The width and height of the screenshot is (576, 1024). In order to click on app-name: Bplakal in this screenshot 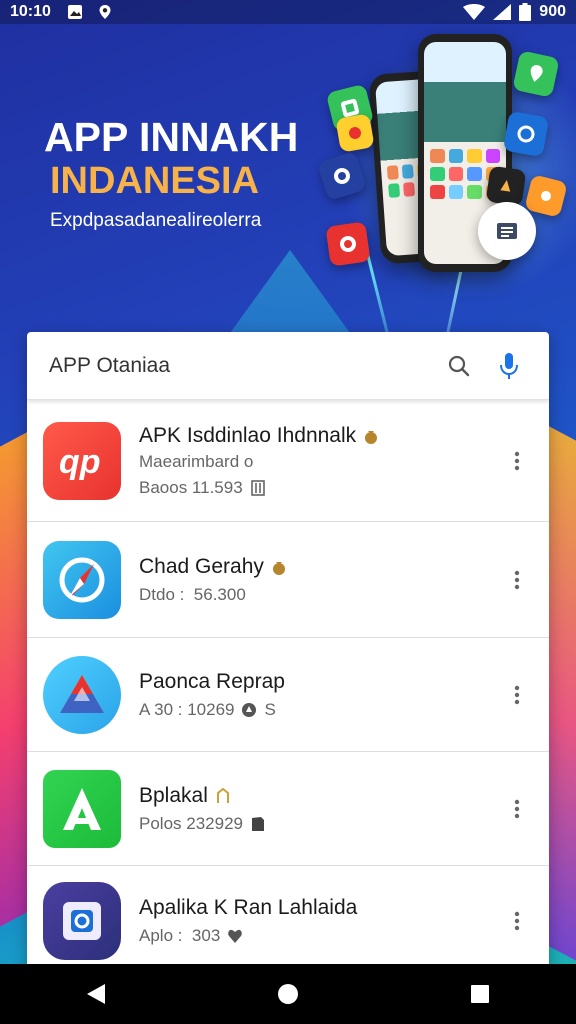, I will do `click(173, 795)`.